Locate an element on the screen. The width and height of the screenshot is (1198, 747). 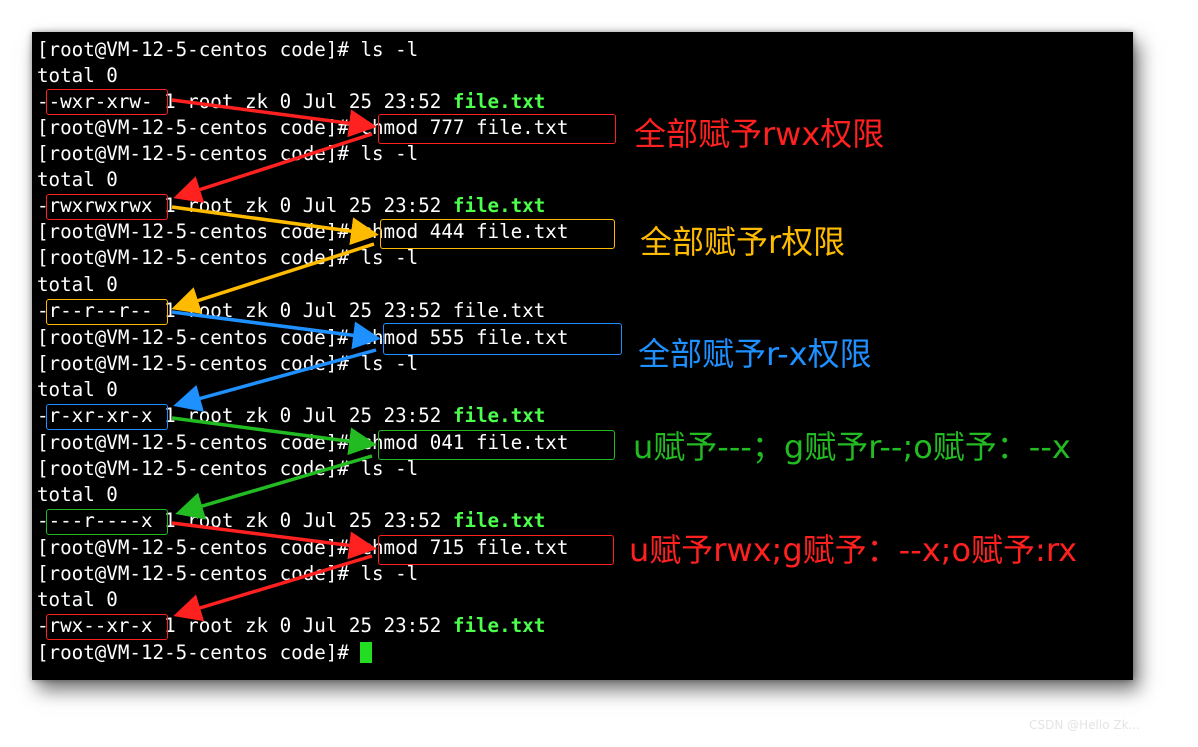
annotation-note: 全部赋予rwx权限 is located at coordinates (759, 134).